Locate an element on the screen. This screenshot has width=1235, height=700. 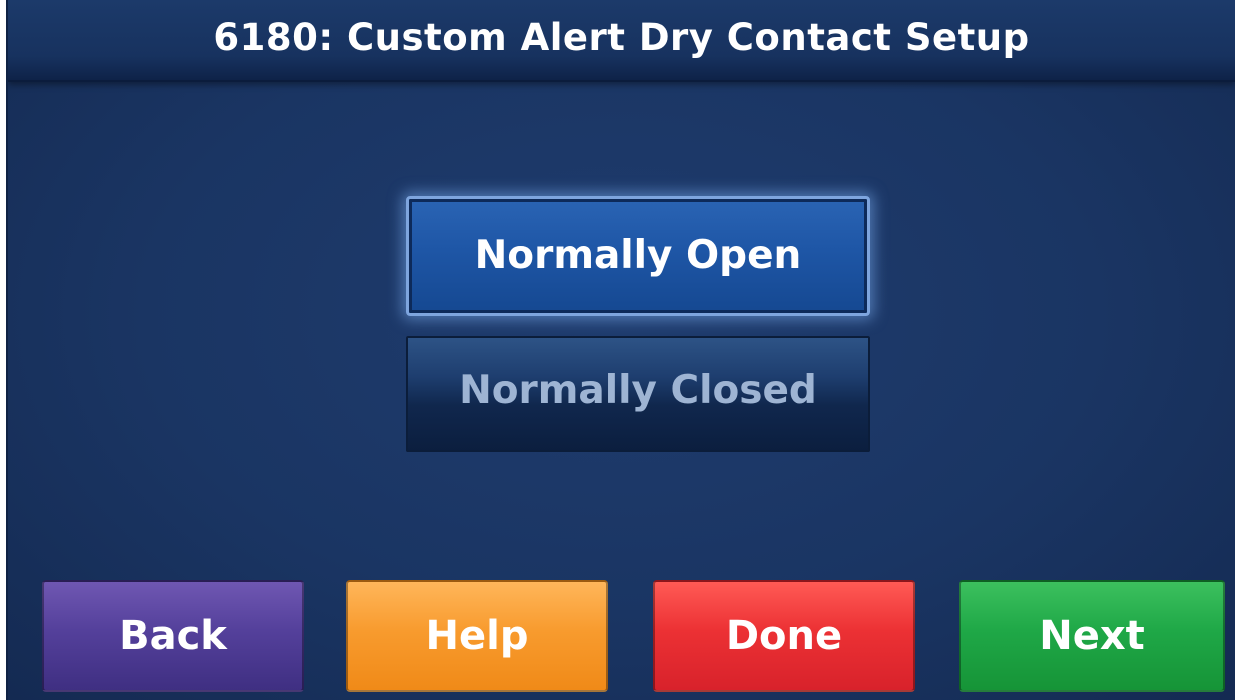
header-bar: 6180: Custom Alert Dry Contact Setup is located at coordinates (621, 41).